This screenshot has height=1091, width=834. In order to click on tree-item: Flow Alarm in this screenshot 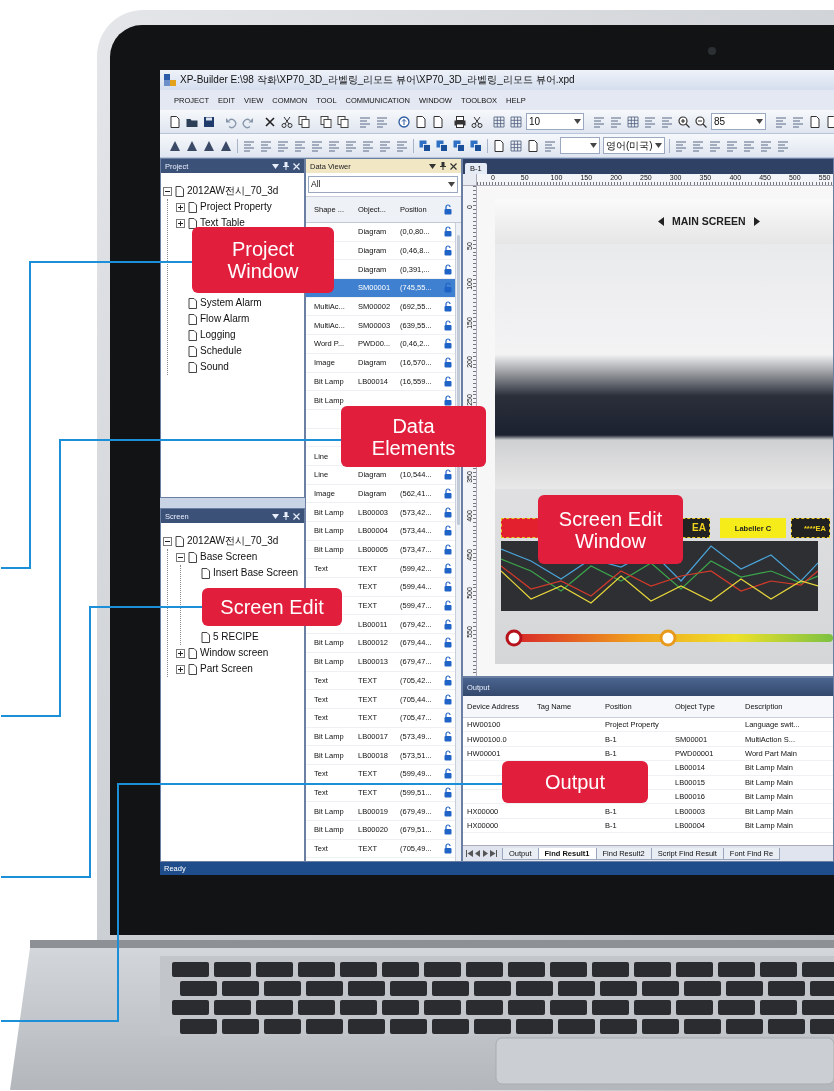, I will do `click(225, 319)`.